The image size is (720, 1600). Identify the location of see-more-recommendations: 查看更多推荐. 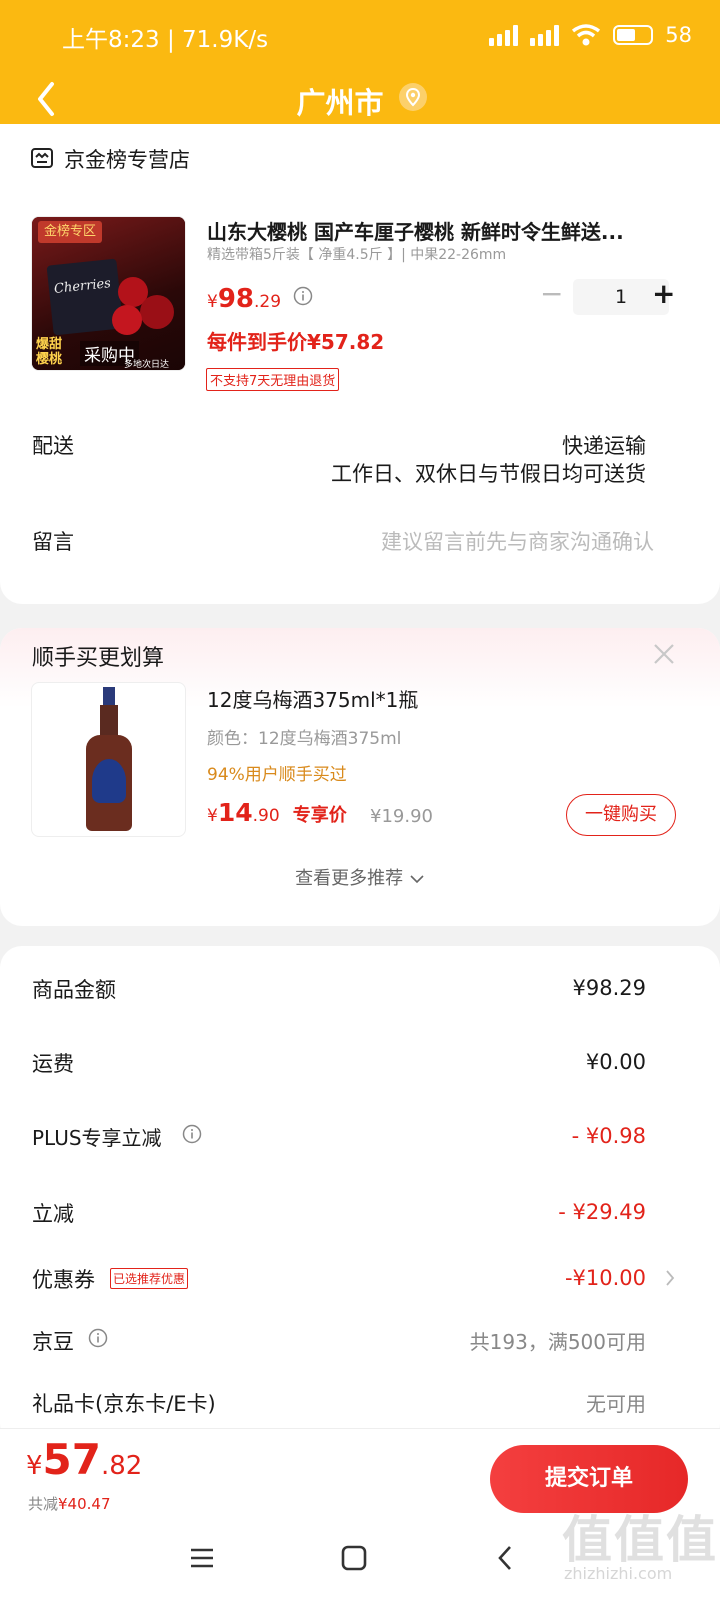
(360, 877).